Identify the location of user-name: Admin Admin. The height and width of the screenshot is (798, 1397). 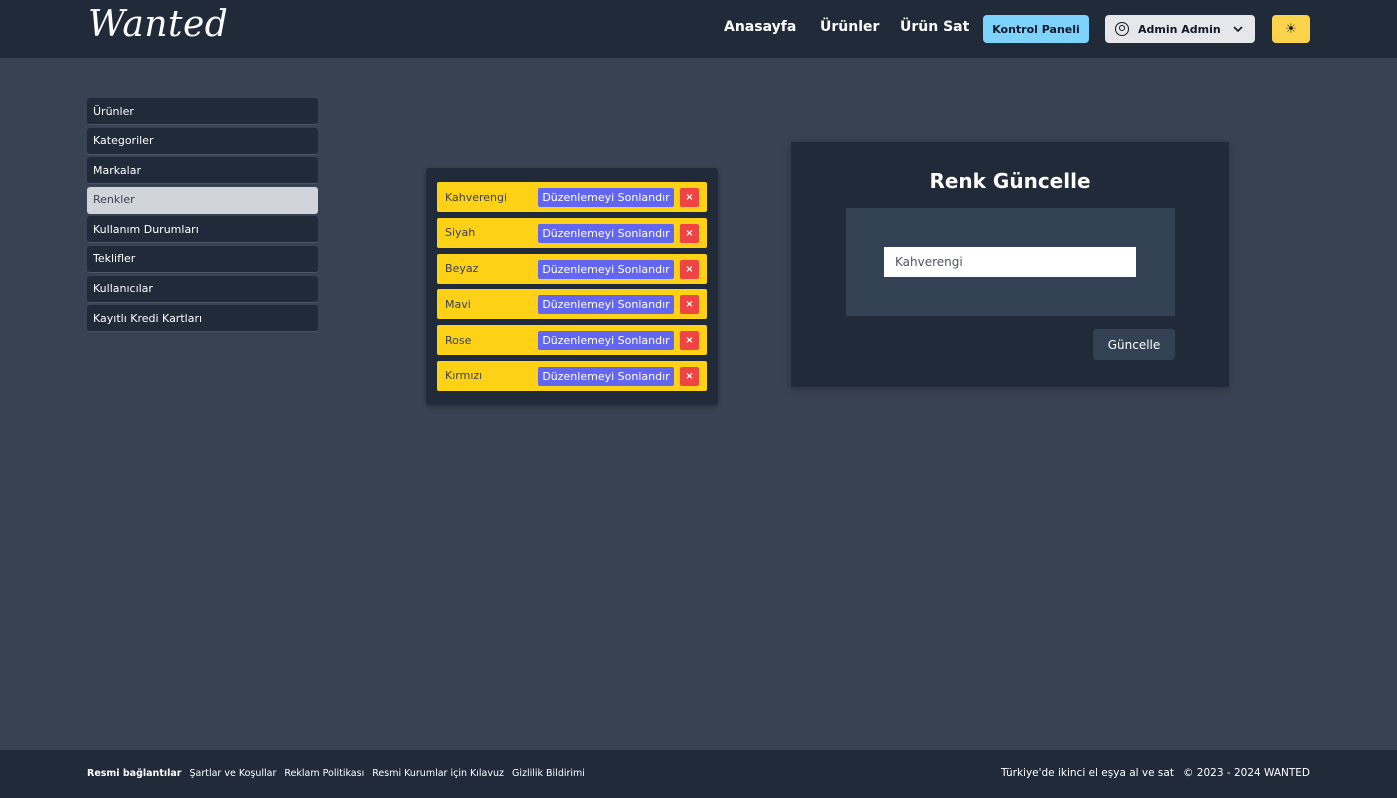
(1179, 29).